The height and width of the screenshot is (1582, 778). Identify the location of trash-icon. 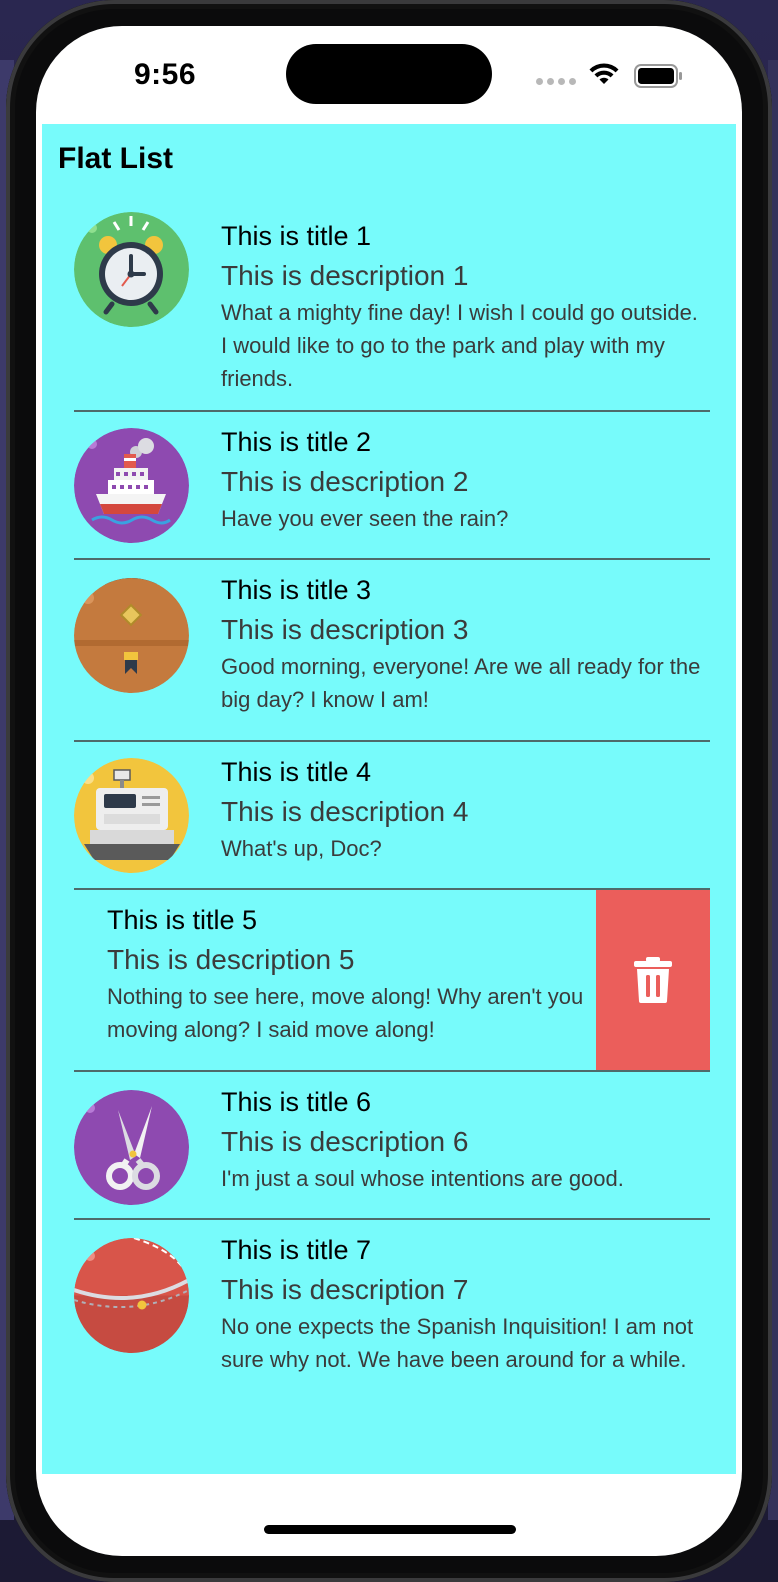
(653, 980).